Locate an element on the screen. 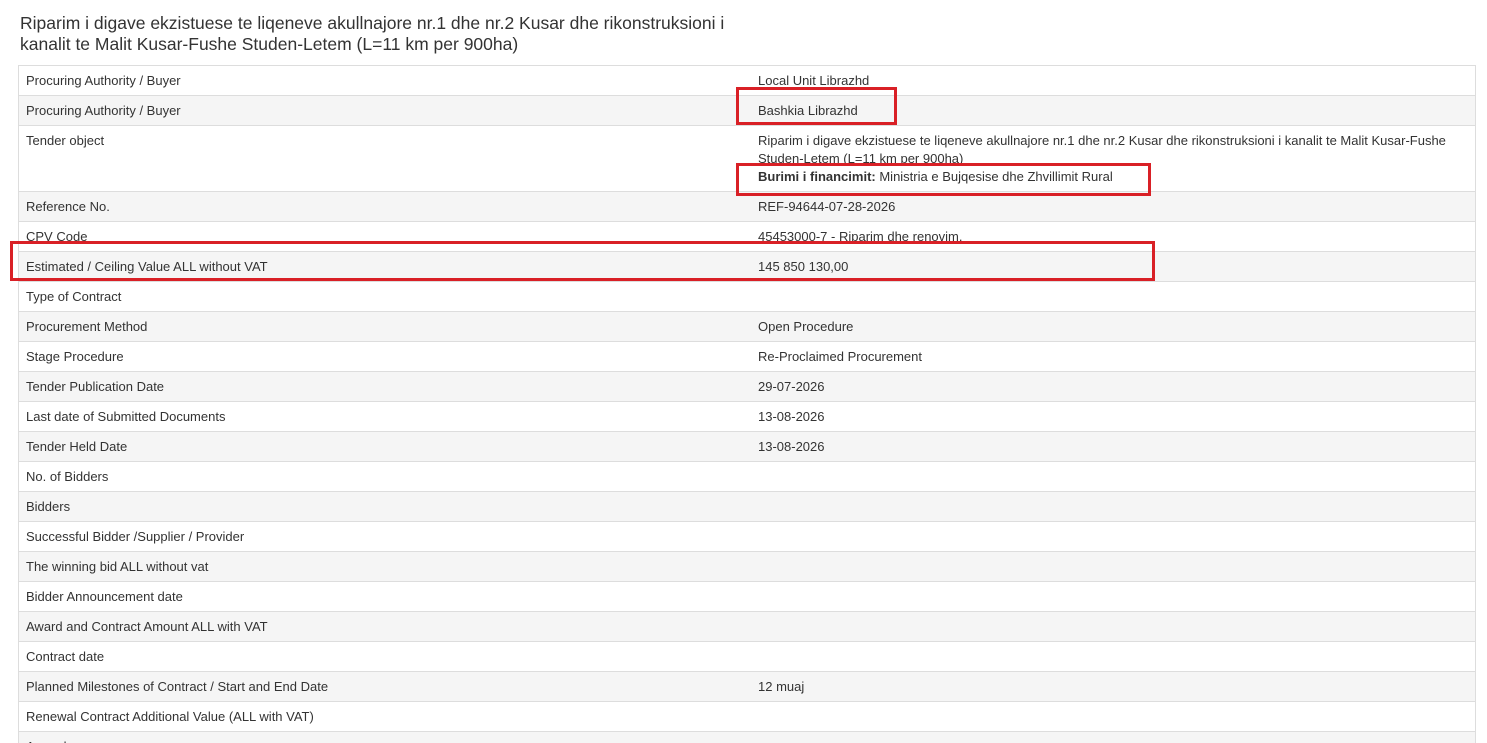 Image resolution: width=1487 pixels, height=743 pixels. row-label: Bidder Announcement date is located at coordinates (385, 596).